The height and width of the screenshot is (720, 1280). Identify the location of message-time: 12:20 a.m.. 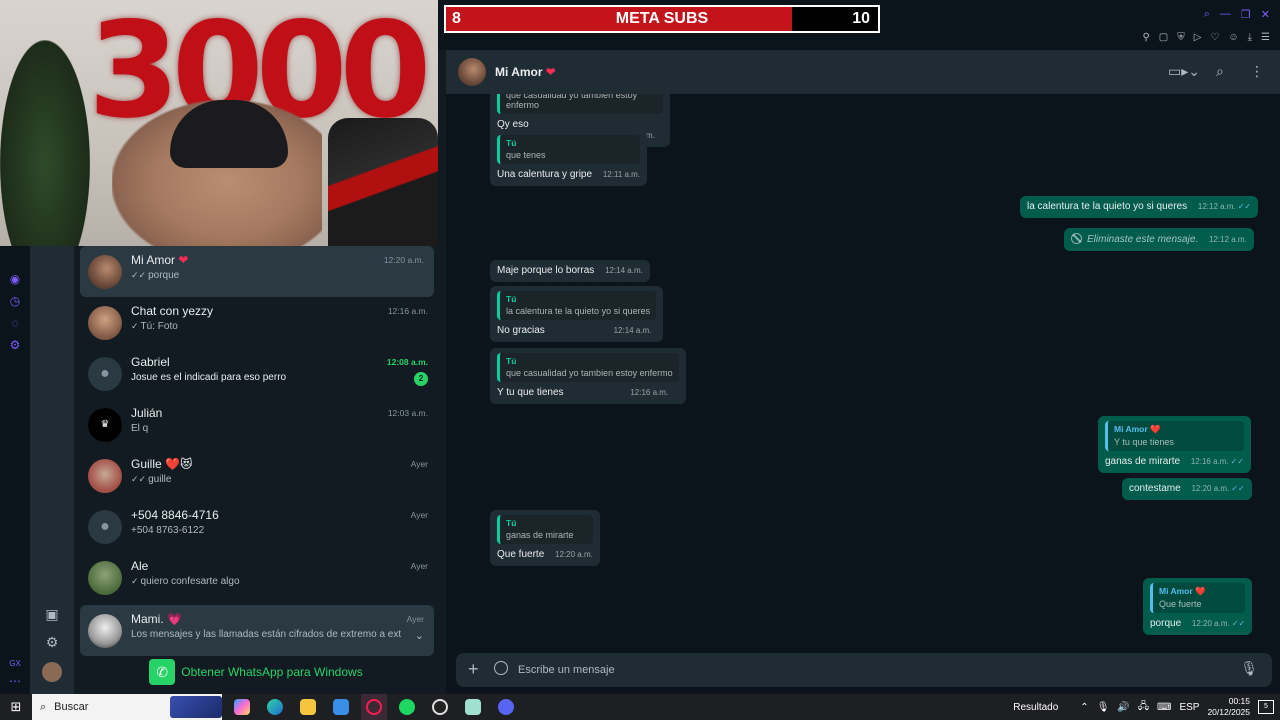
(574, 554).